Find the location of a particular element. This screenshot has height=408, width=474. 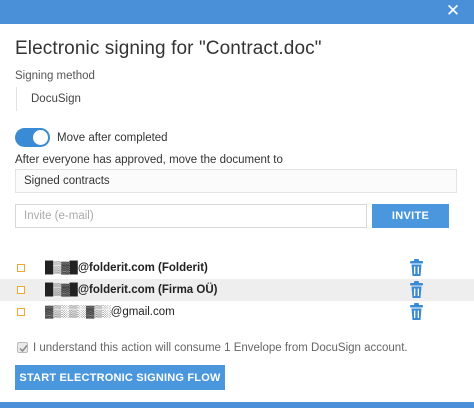

consent-checkbox is located at coordinates (22, 347).